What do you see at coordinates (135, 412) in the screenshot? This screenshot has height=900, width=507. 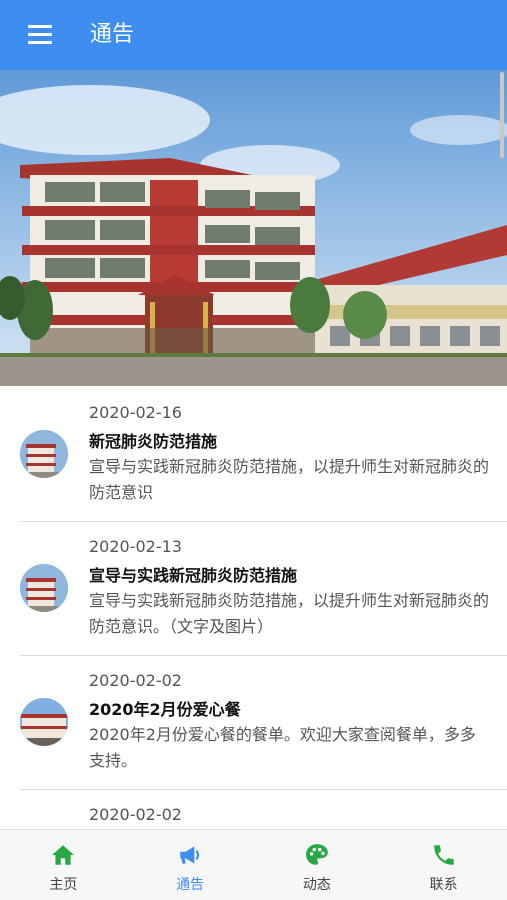 I see `notice-date: 2020-02-16` at bounding box center [135, 412].